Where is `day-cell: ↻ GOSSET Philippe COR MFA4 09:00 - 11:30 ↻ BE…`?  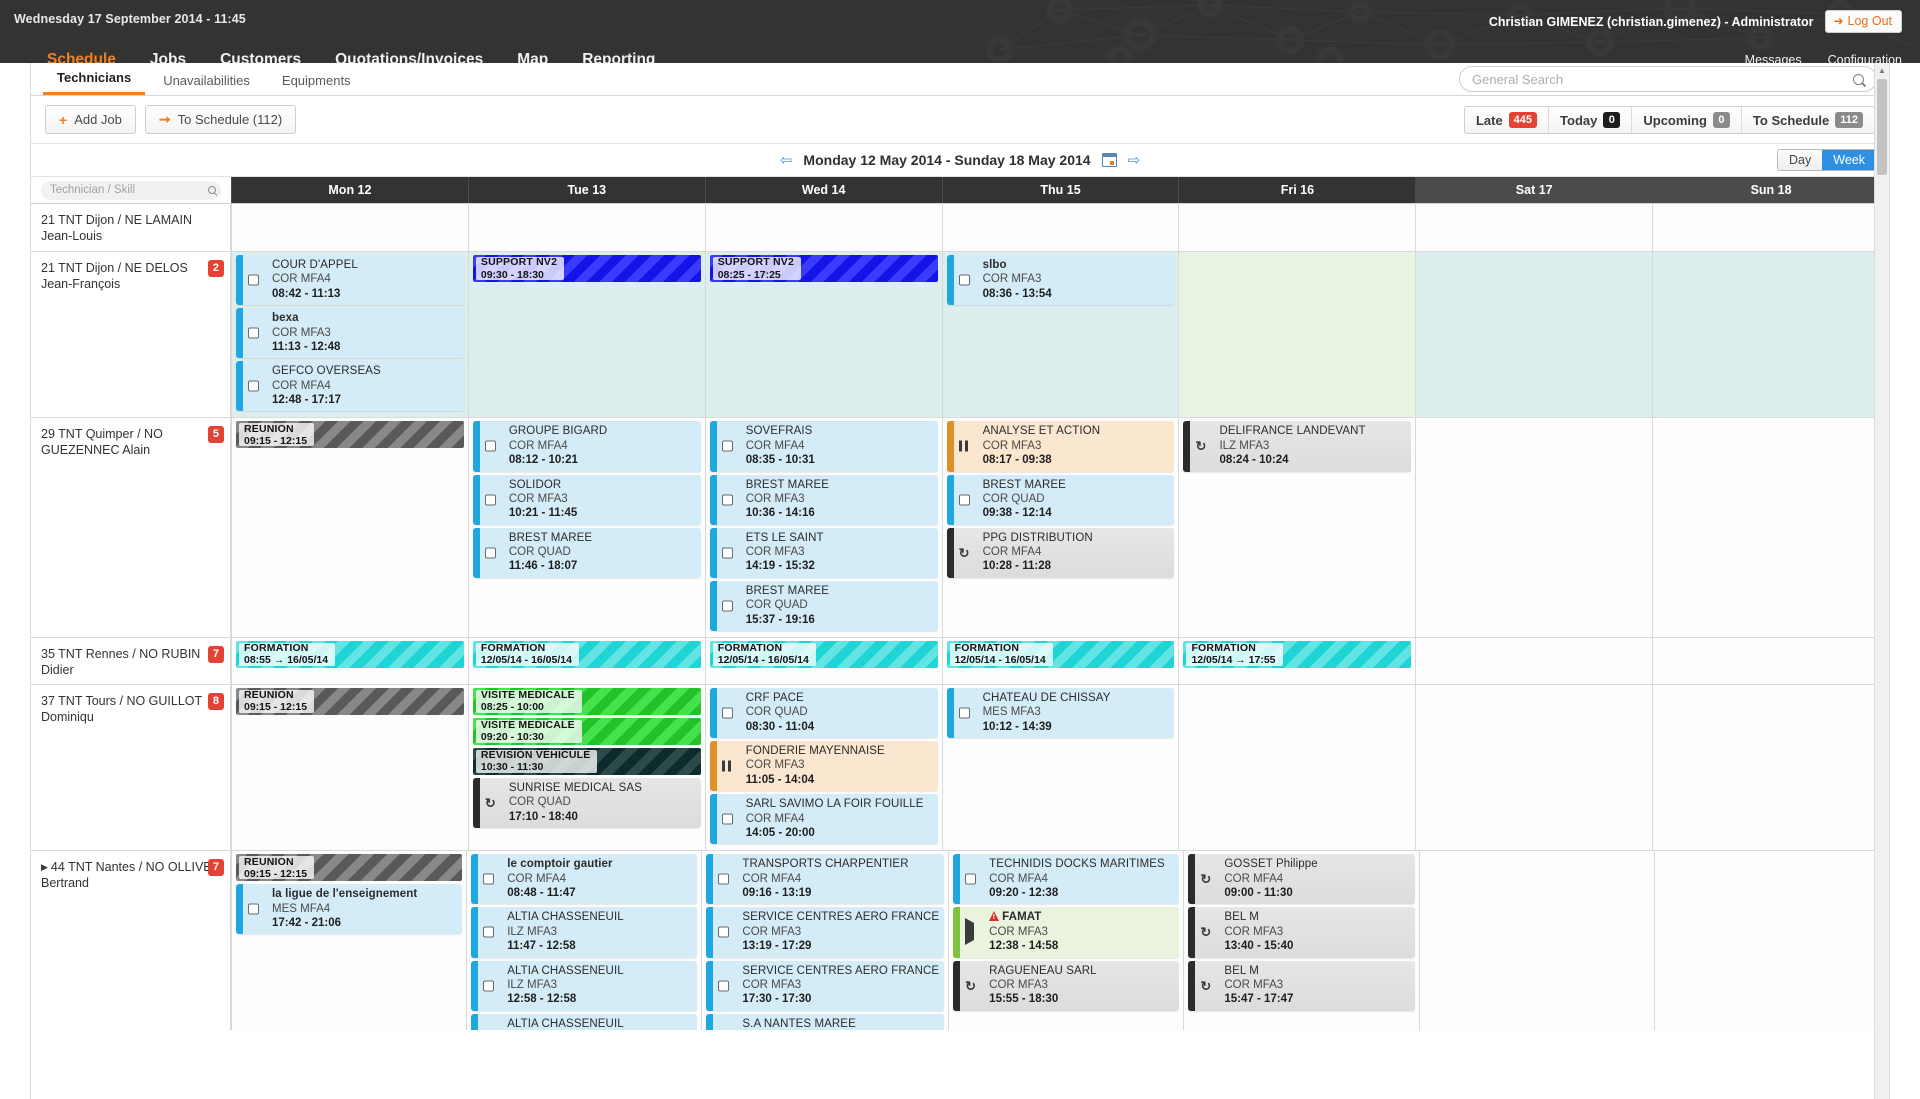 day-cell: ↻ GOSSET Philippe COR MFA4 09:00 - 11:30 ↻ BE… is located at coordinates (1301, 940).